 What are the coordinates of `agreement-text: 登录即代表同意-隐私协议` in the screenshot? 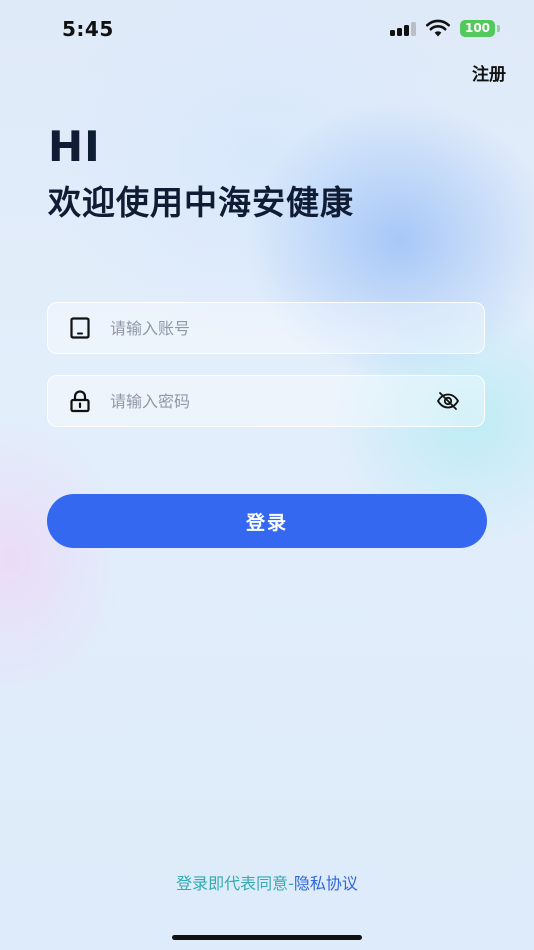 It's located at (267, 882).